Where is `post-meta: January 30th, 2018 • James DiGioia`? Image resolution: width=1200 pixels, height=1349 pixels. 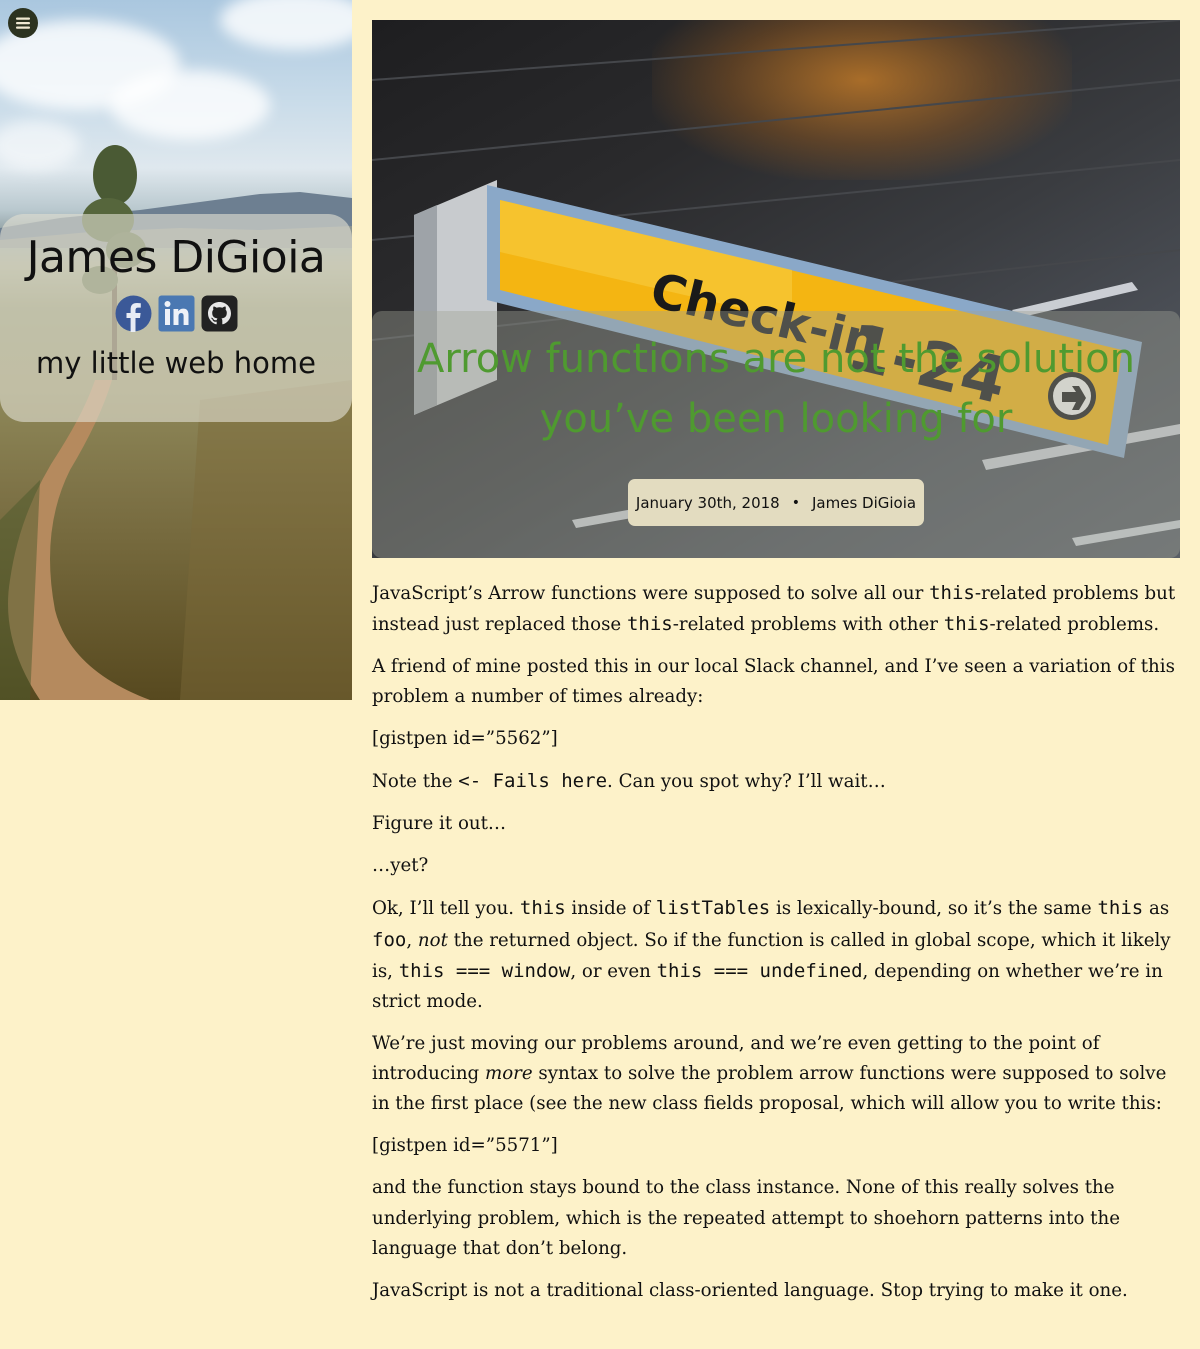 post-meta: January 30th, 2018 • James DiGioia is located at coordinates (776, 502).